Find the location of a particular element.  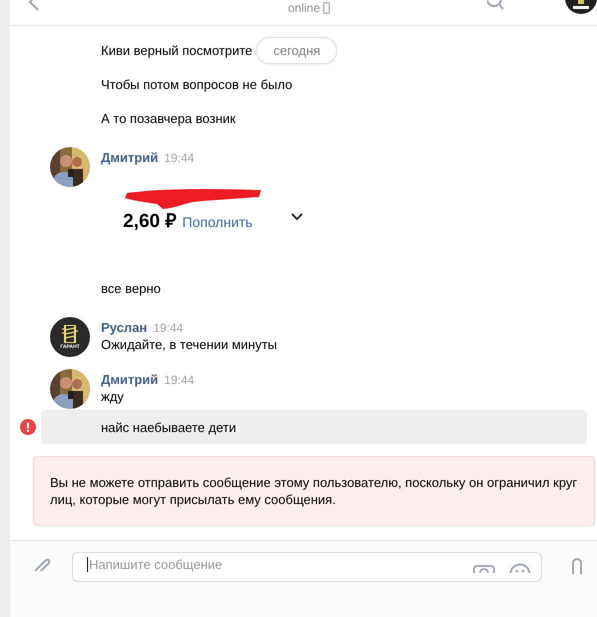

message-text: найс наебываете дети is located at coordinates (168, 427).